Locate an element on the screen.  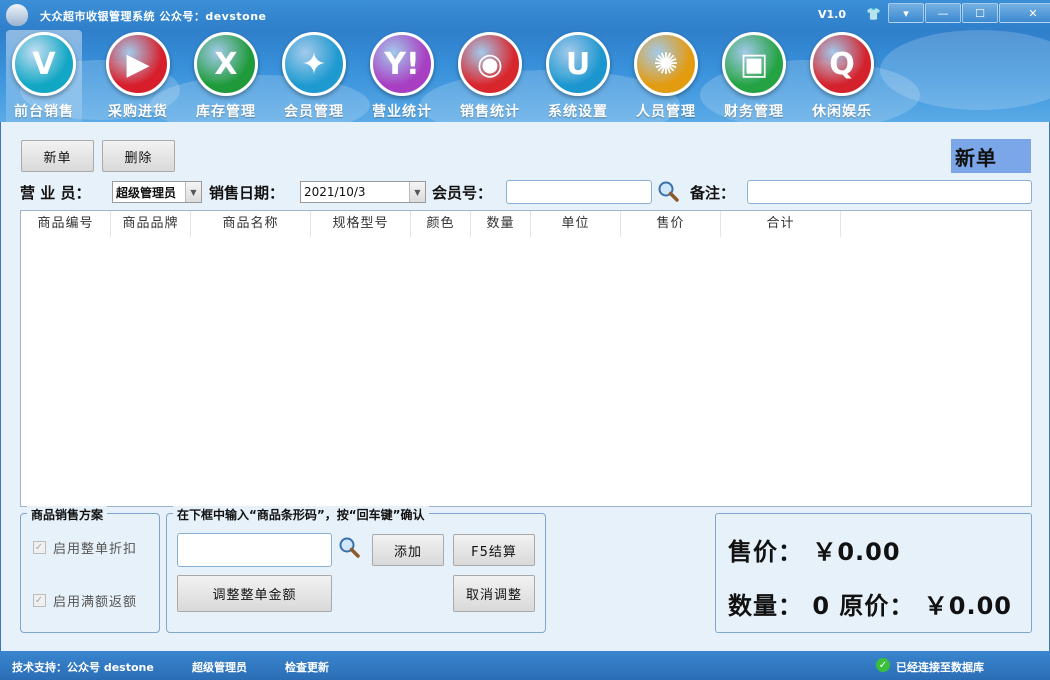
column-header: 商品品牌 is located at coordinates (151, 224).